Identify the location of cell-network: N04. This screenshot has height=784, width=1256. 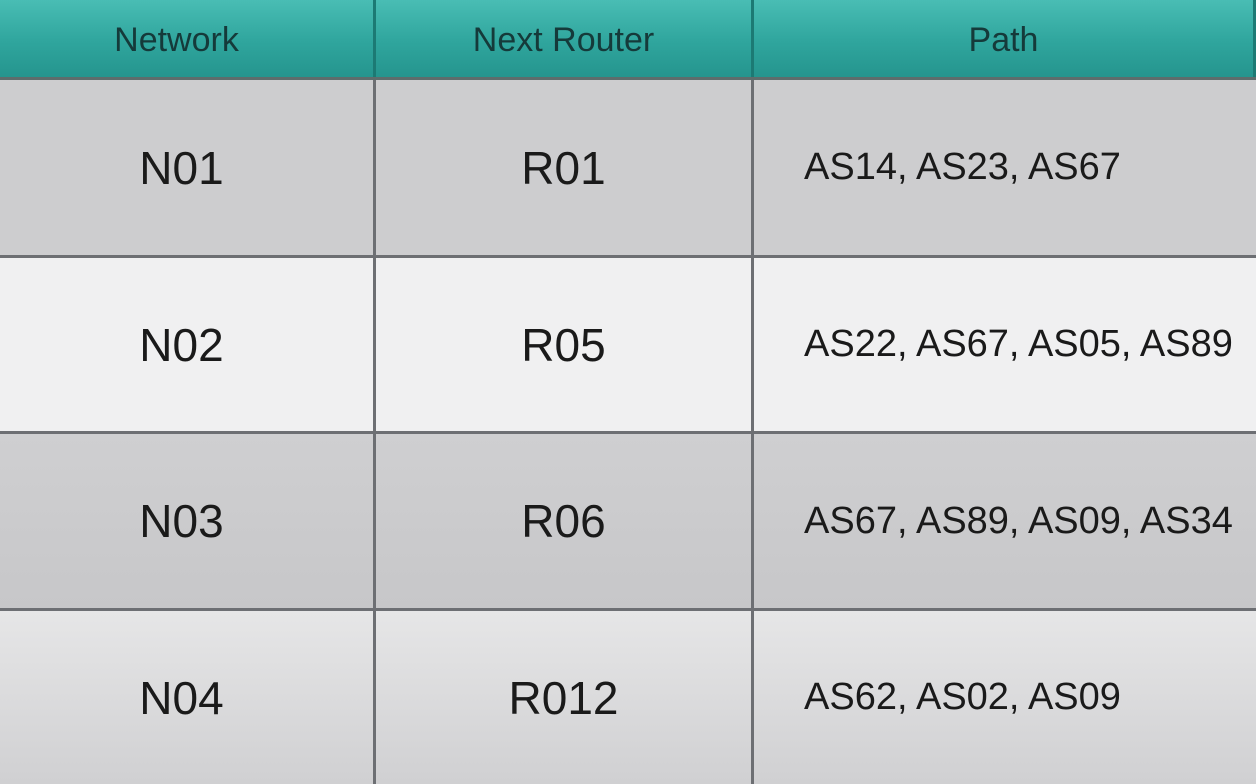
(188, 697).